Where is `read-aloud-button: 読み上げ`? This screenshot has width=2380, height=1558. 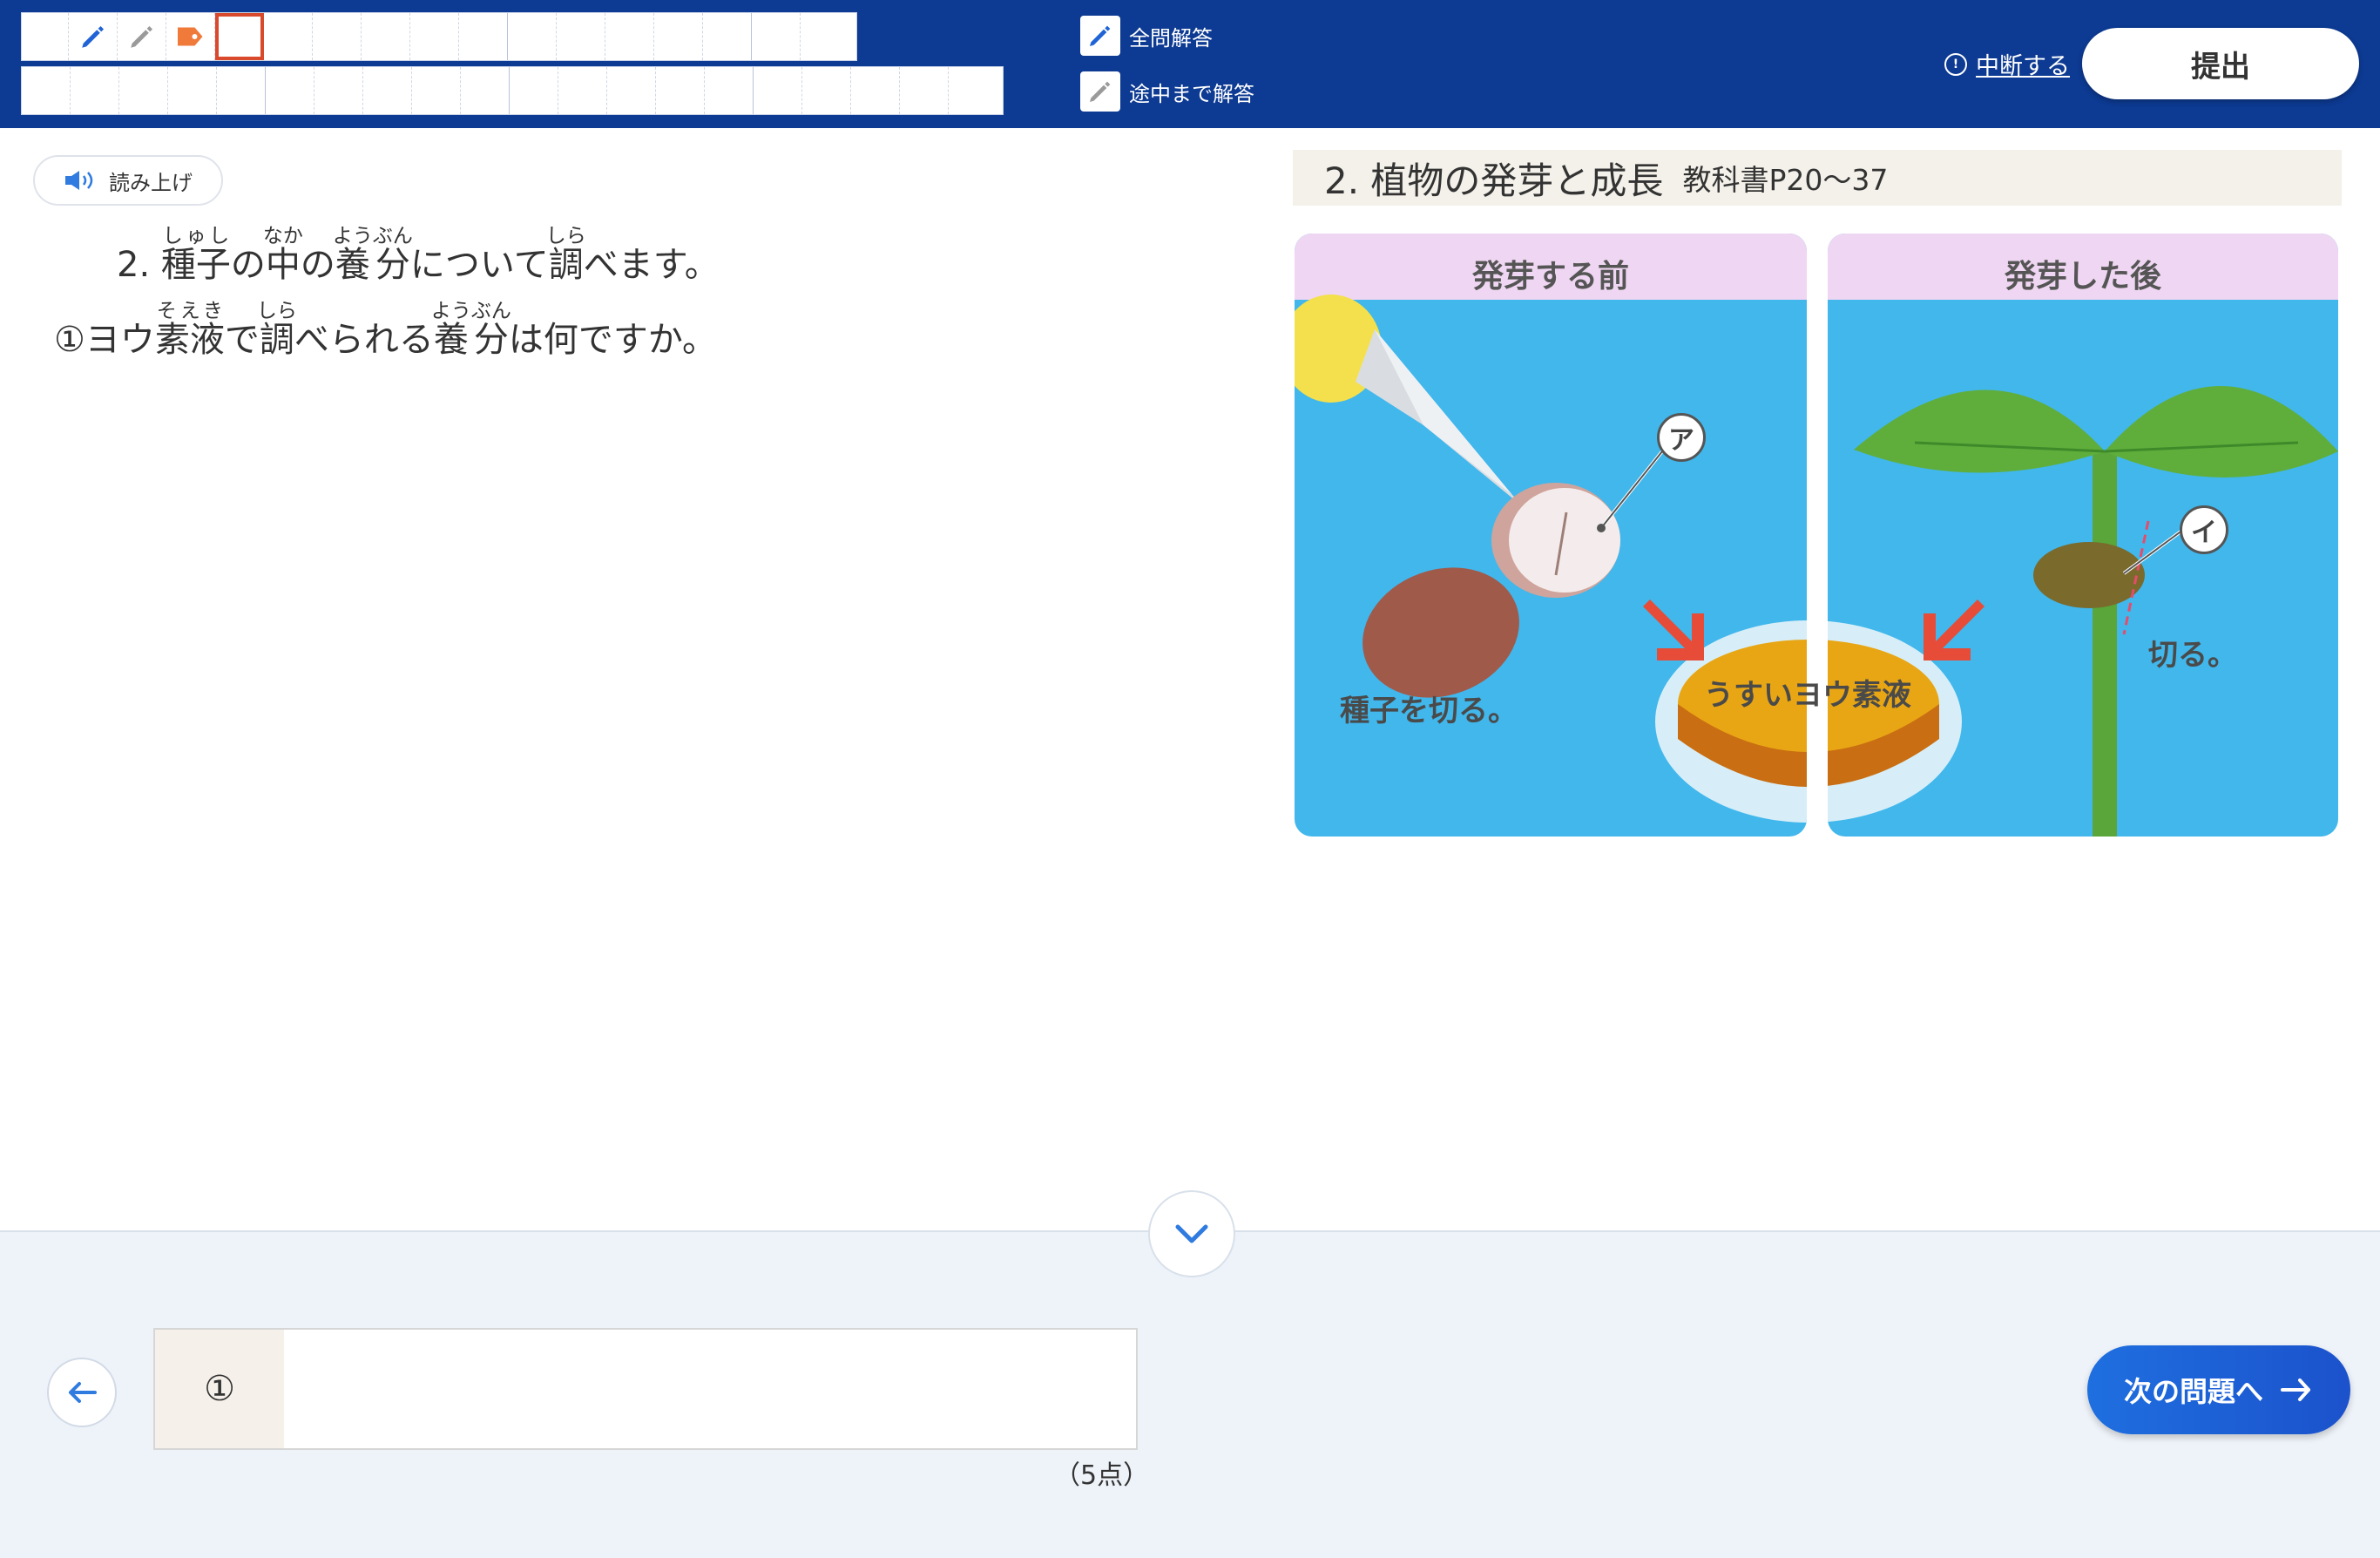
read-aloud-button: 読み上げ is located at coordinates (128, 180).